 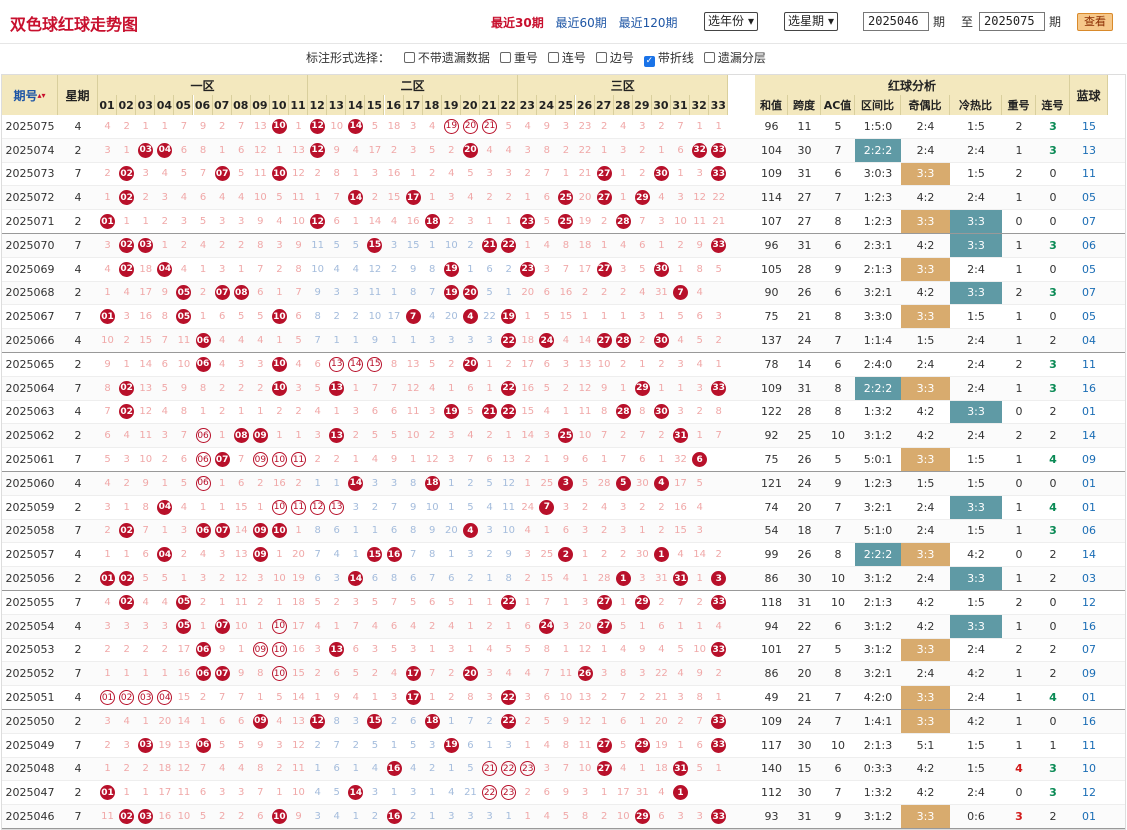 I want to click on number-cell-23: 5, so click(x=527, y=650).